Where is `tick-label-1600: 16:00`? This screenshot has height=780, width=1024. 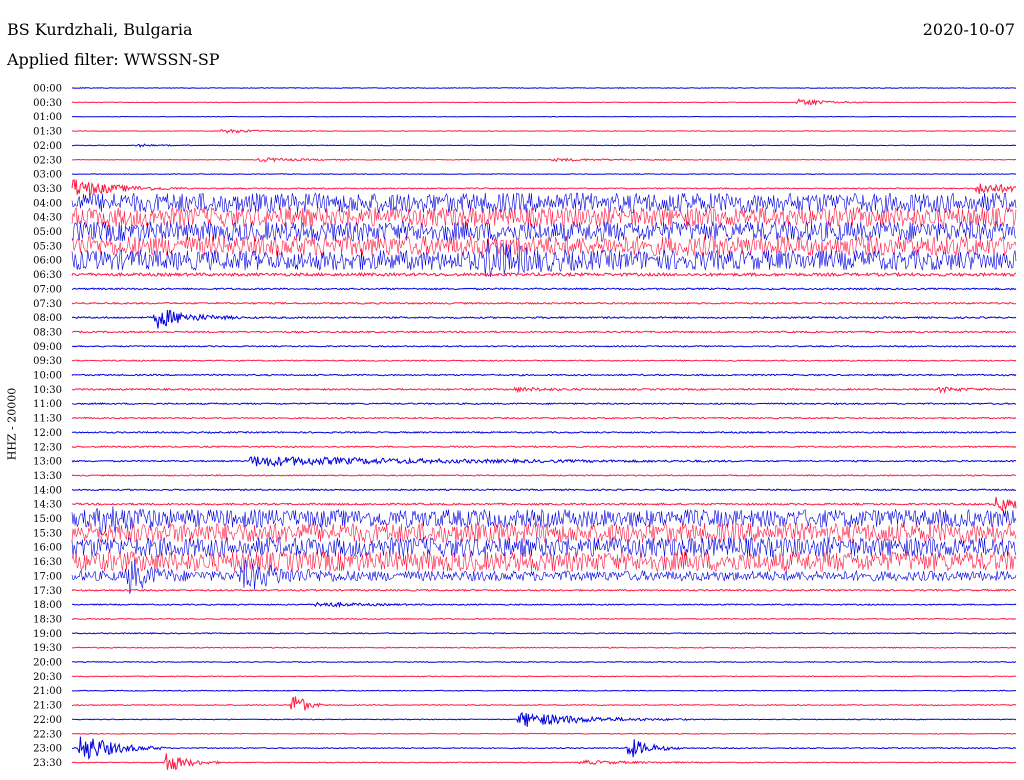 tick-label-1600: 16:00 is located at coordinates (47, 548).